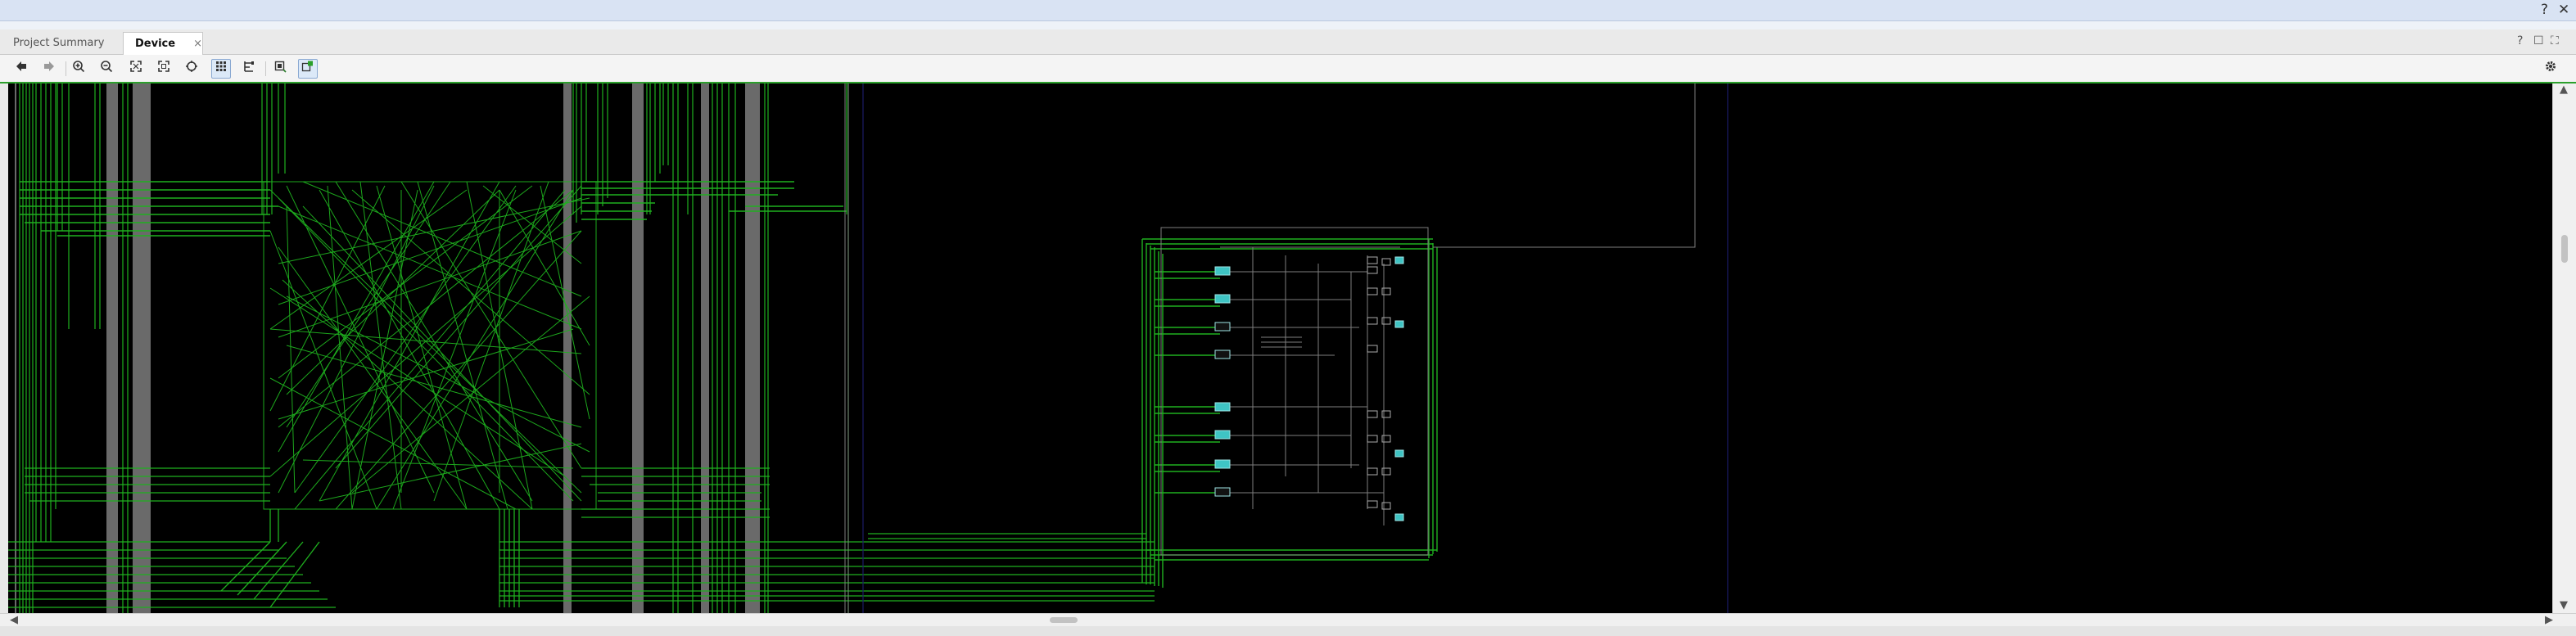  I want to click on tab-project-summary: Project Summary×, so click(65, 51).